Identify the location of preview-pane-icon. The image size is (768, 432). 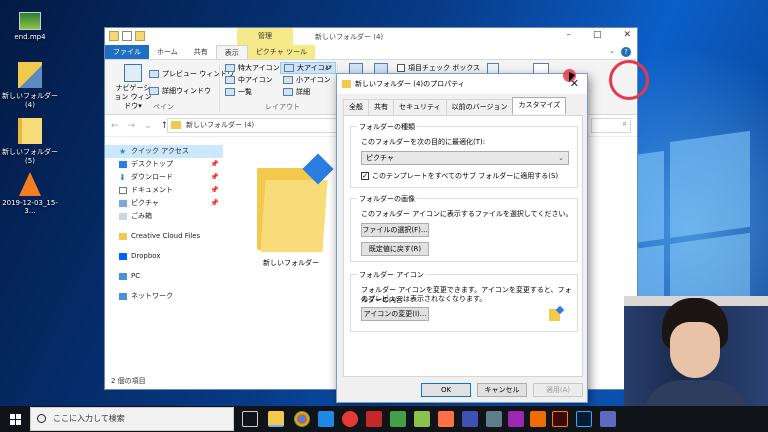
(154, 74).